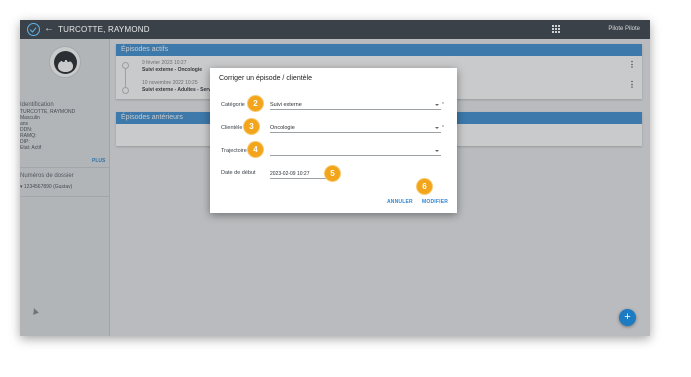  I want to click on clientele-label: Clientèle, so click(232, 128).